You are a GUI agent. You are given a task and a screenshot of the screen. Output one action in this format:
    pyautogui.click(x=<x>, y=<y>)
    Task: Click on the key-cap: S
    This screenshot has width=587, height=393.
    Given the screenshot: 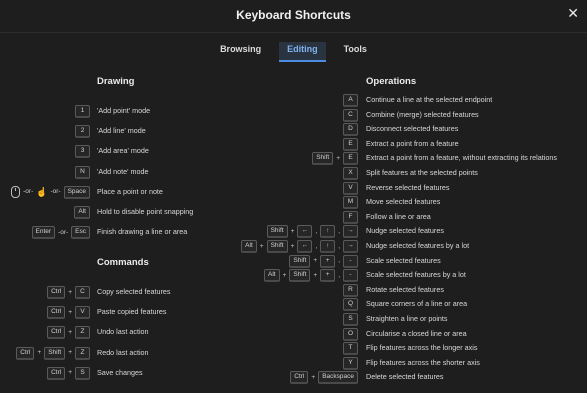 What is the action you would take?
    pyautogui.click(x=350, y=319)
    